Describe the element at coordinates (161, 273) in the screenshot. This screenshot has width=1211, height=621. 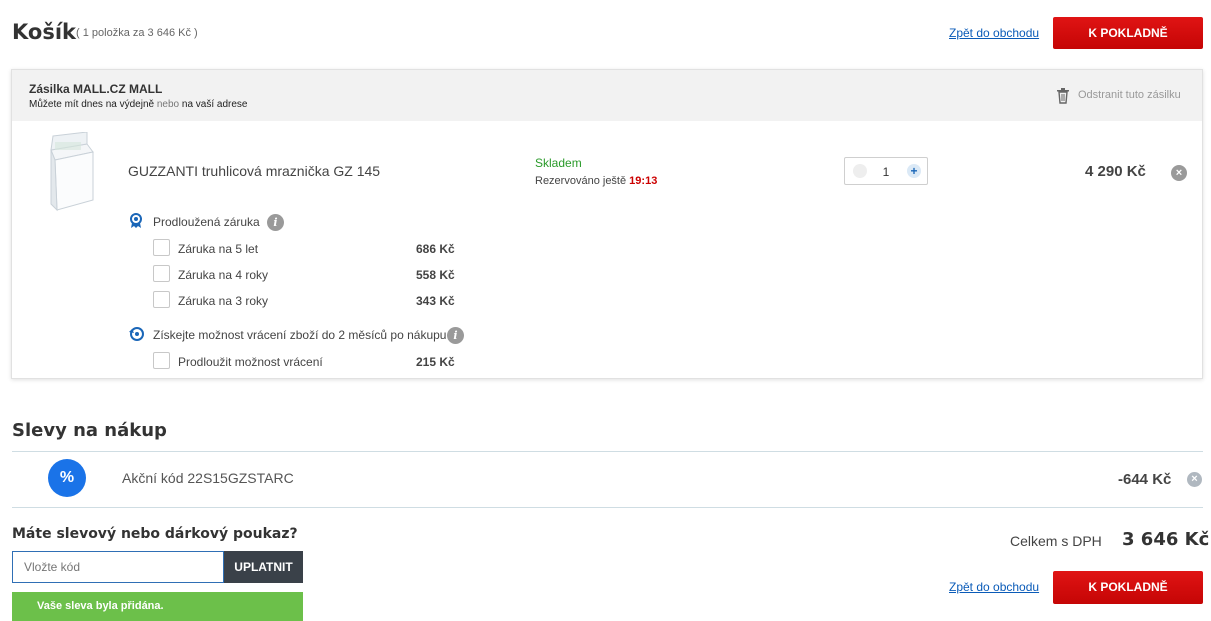
I see `warranty-4y-checkbox` at that location.